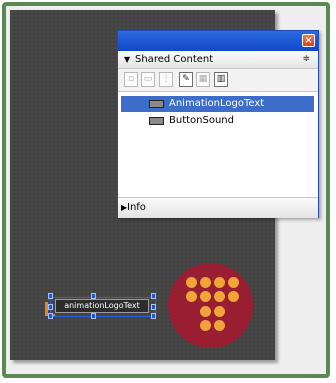 The height and width of the screenshot is (383, 336). I want to click on close-button: ×, so click(308, 40).